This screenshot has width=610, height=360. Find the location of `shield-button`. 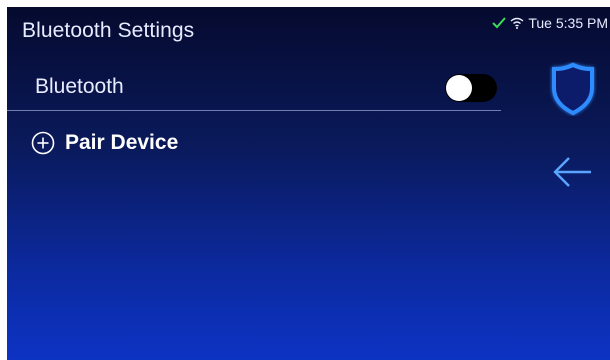

shield-button is located at coordinates (573, 89).